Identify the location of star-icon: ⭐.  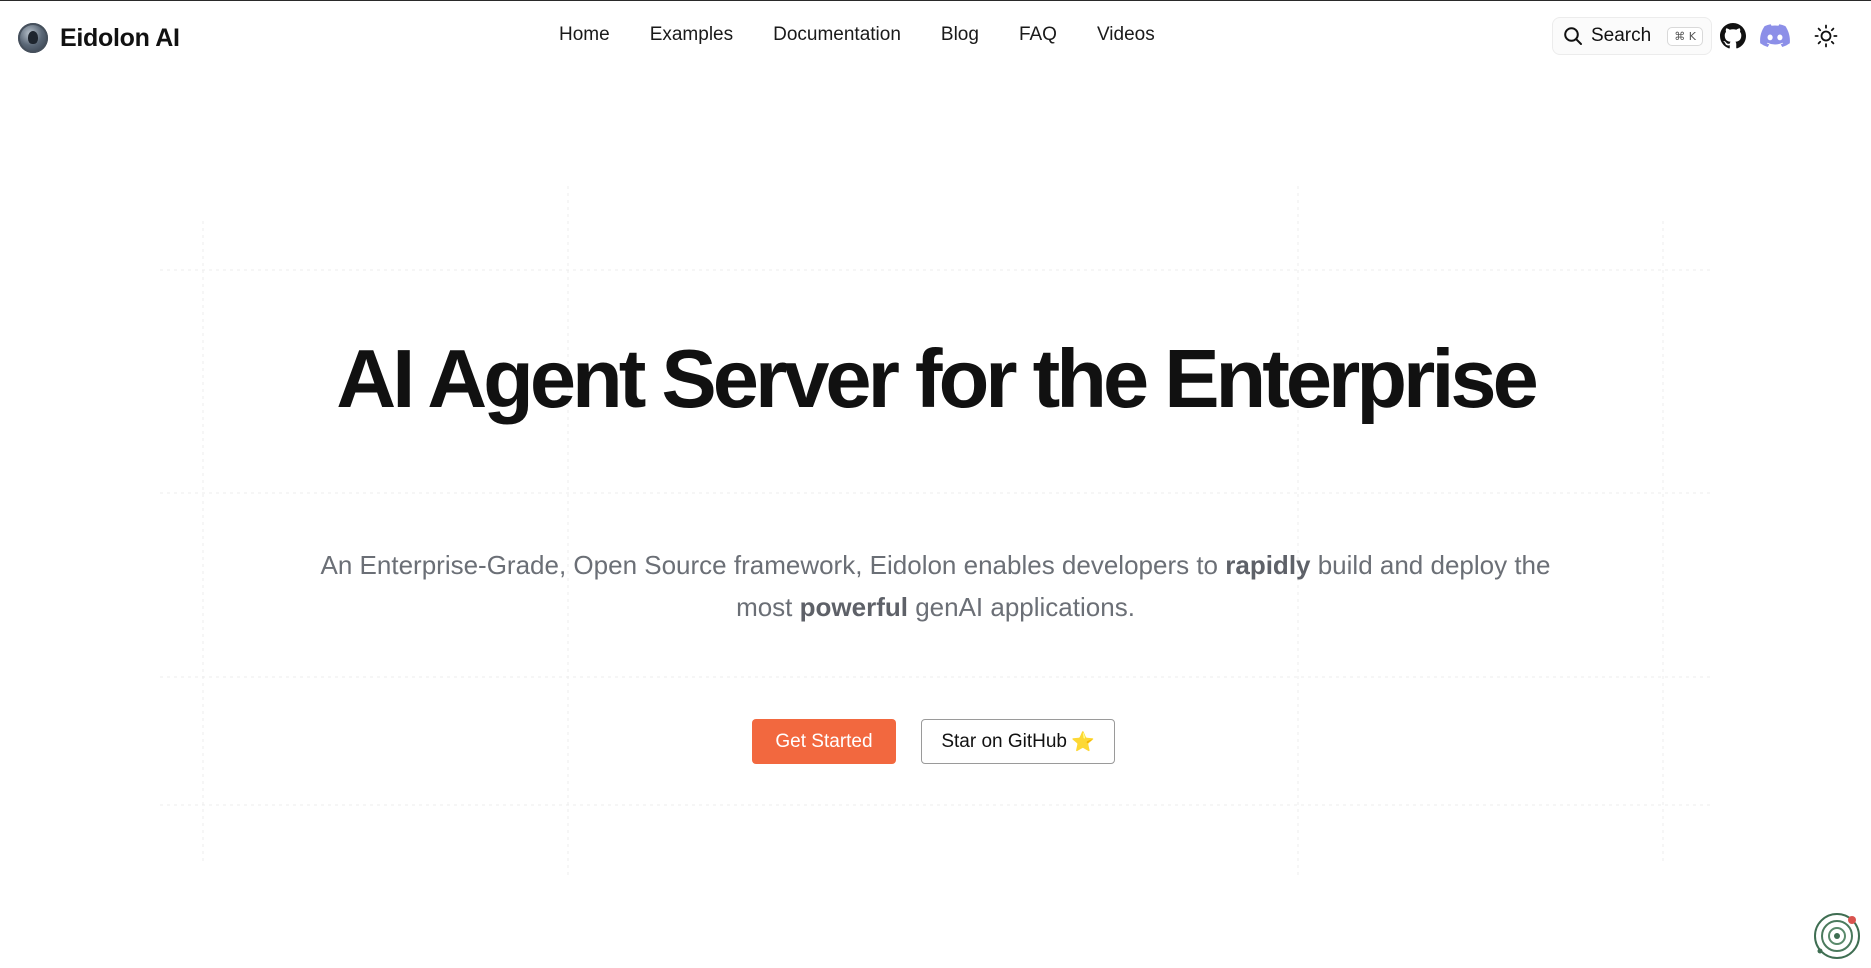
(1083, 742).